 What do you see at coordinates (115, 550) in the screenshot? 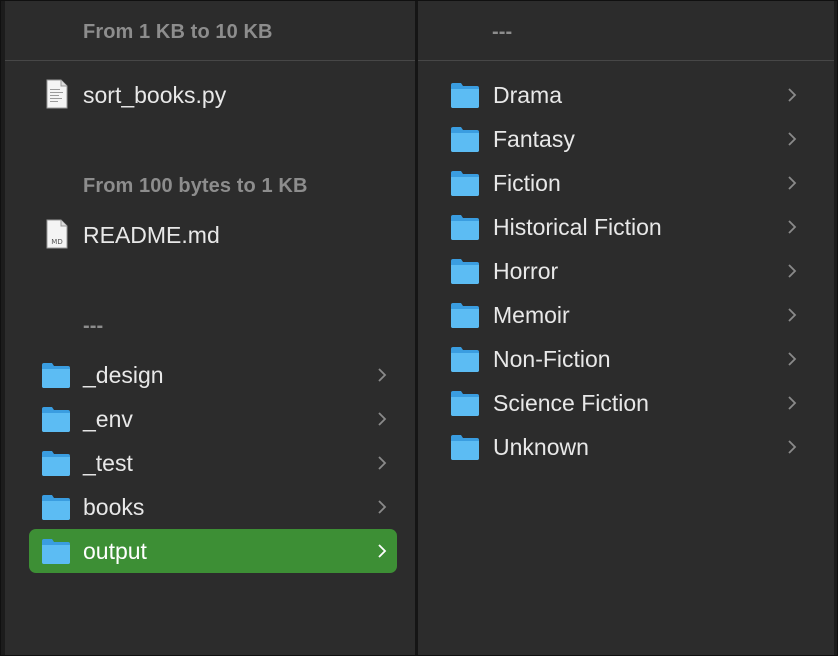
I see `folder-name: output` at bounding box center [115, 550].